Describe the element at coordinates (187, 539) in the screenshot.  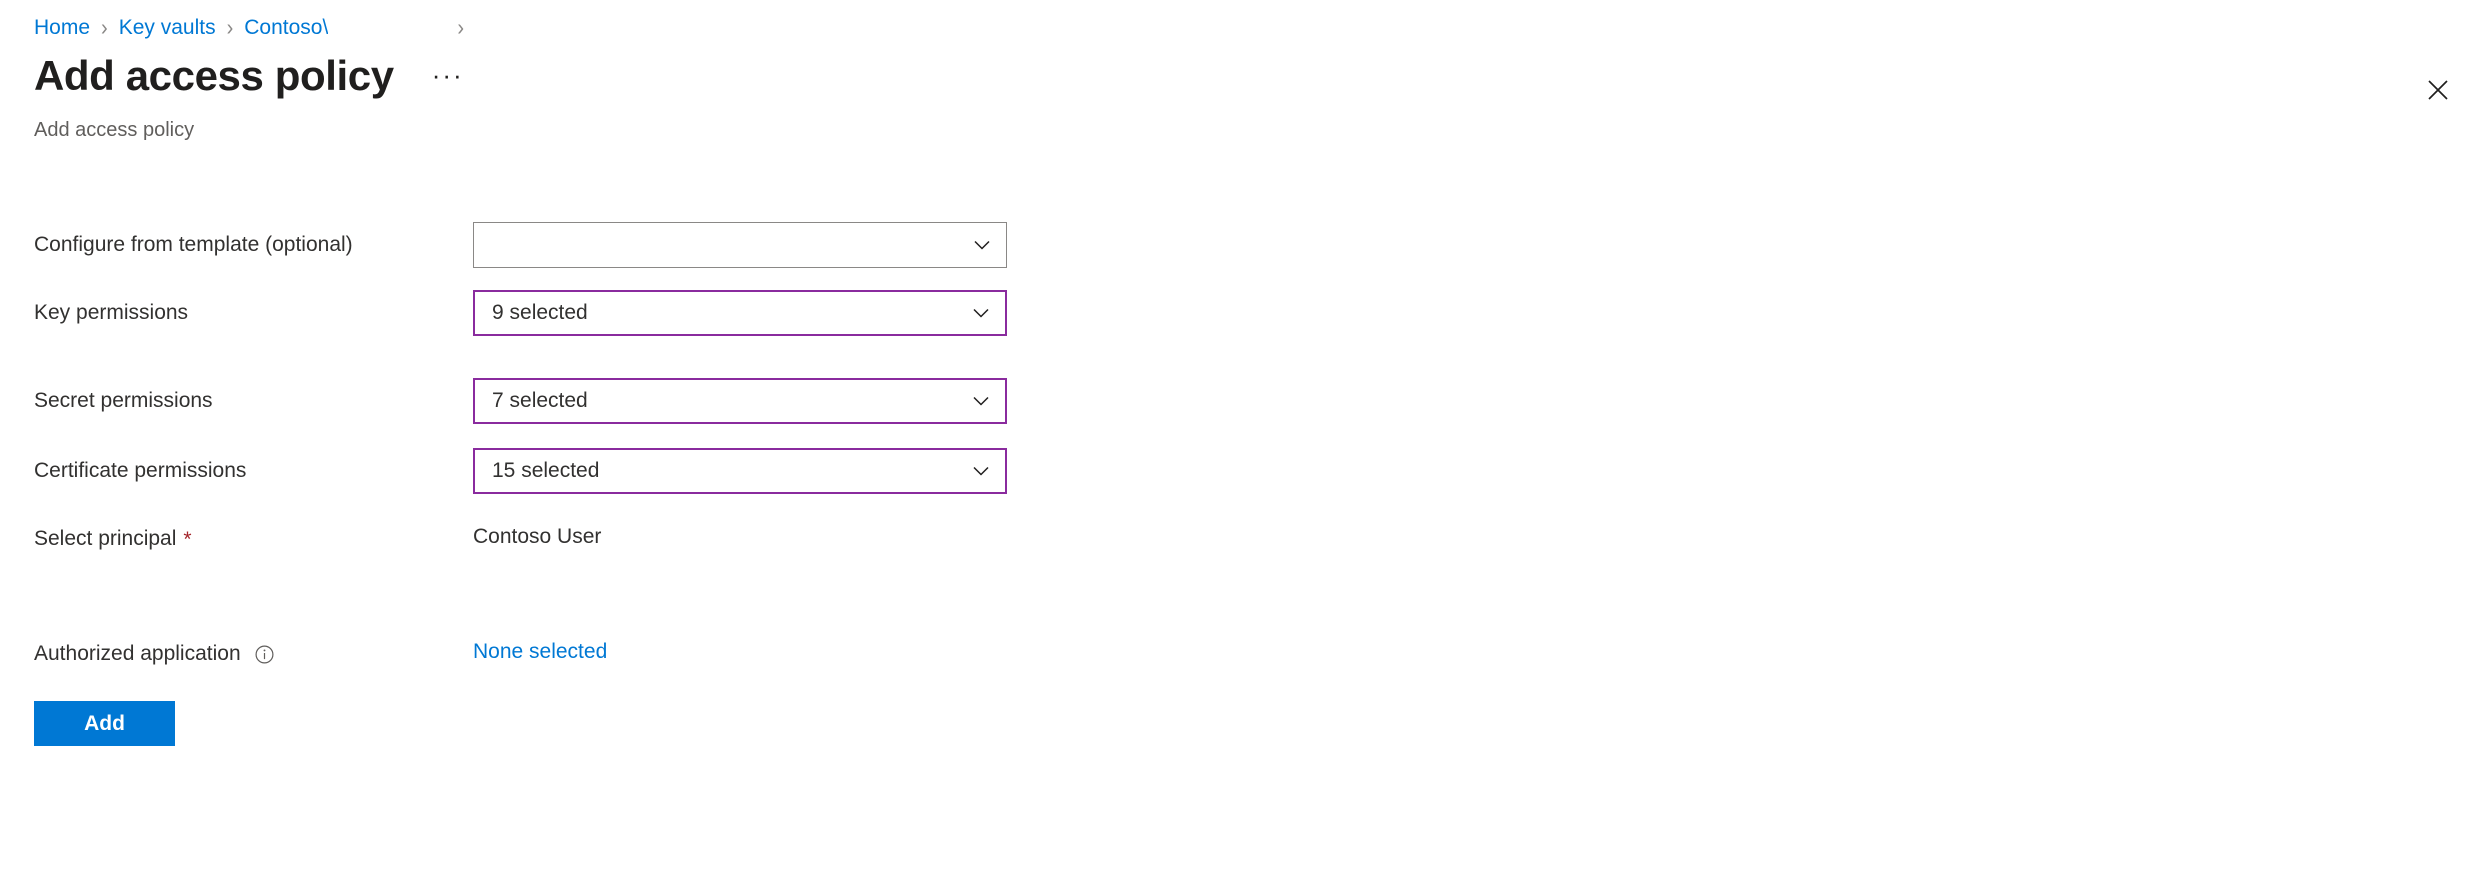
I see `required-indicator: *` at that location.